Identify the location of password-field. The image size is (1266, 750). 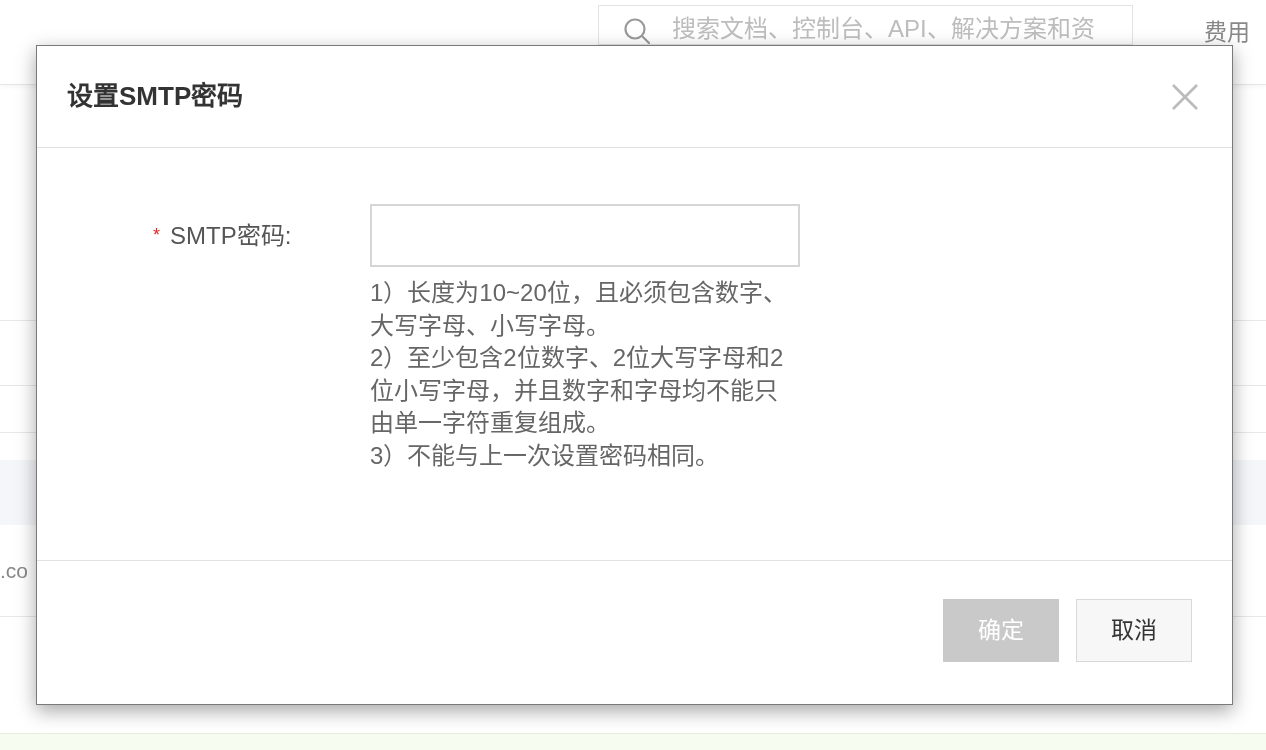
(585, 235).